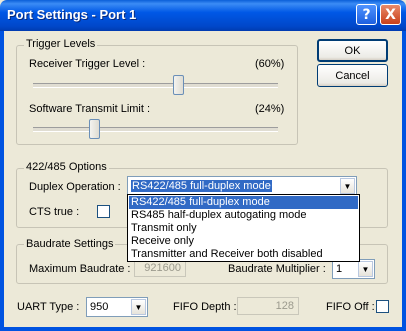 This screenshot has height=331, width=406. What do you see at coordinates (80, 269) in the screenshot?
I see `max-baudrate-label: Maximum Baudrate :` at bounding box center [80, 269].